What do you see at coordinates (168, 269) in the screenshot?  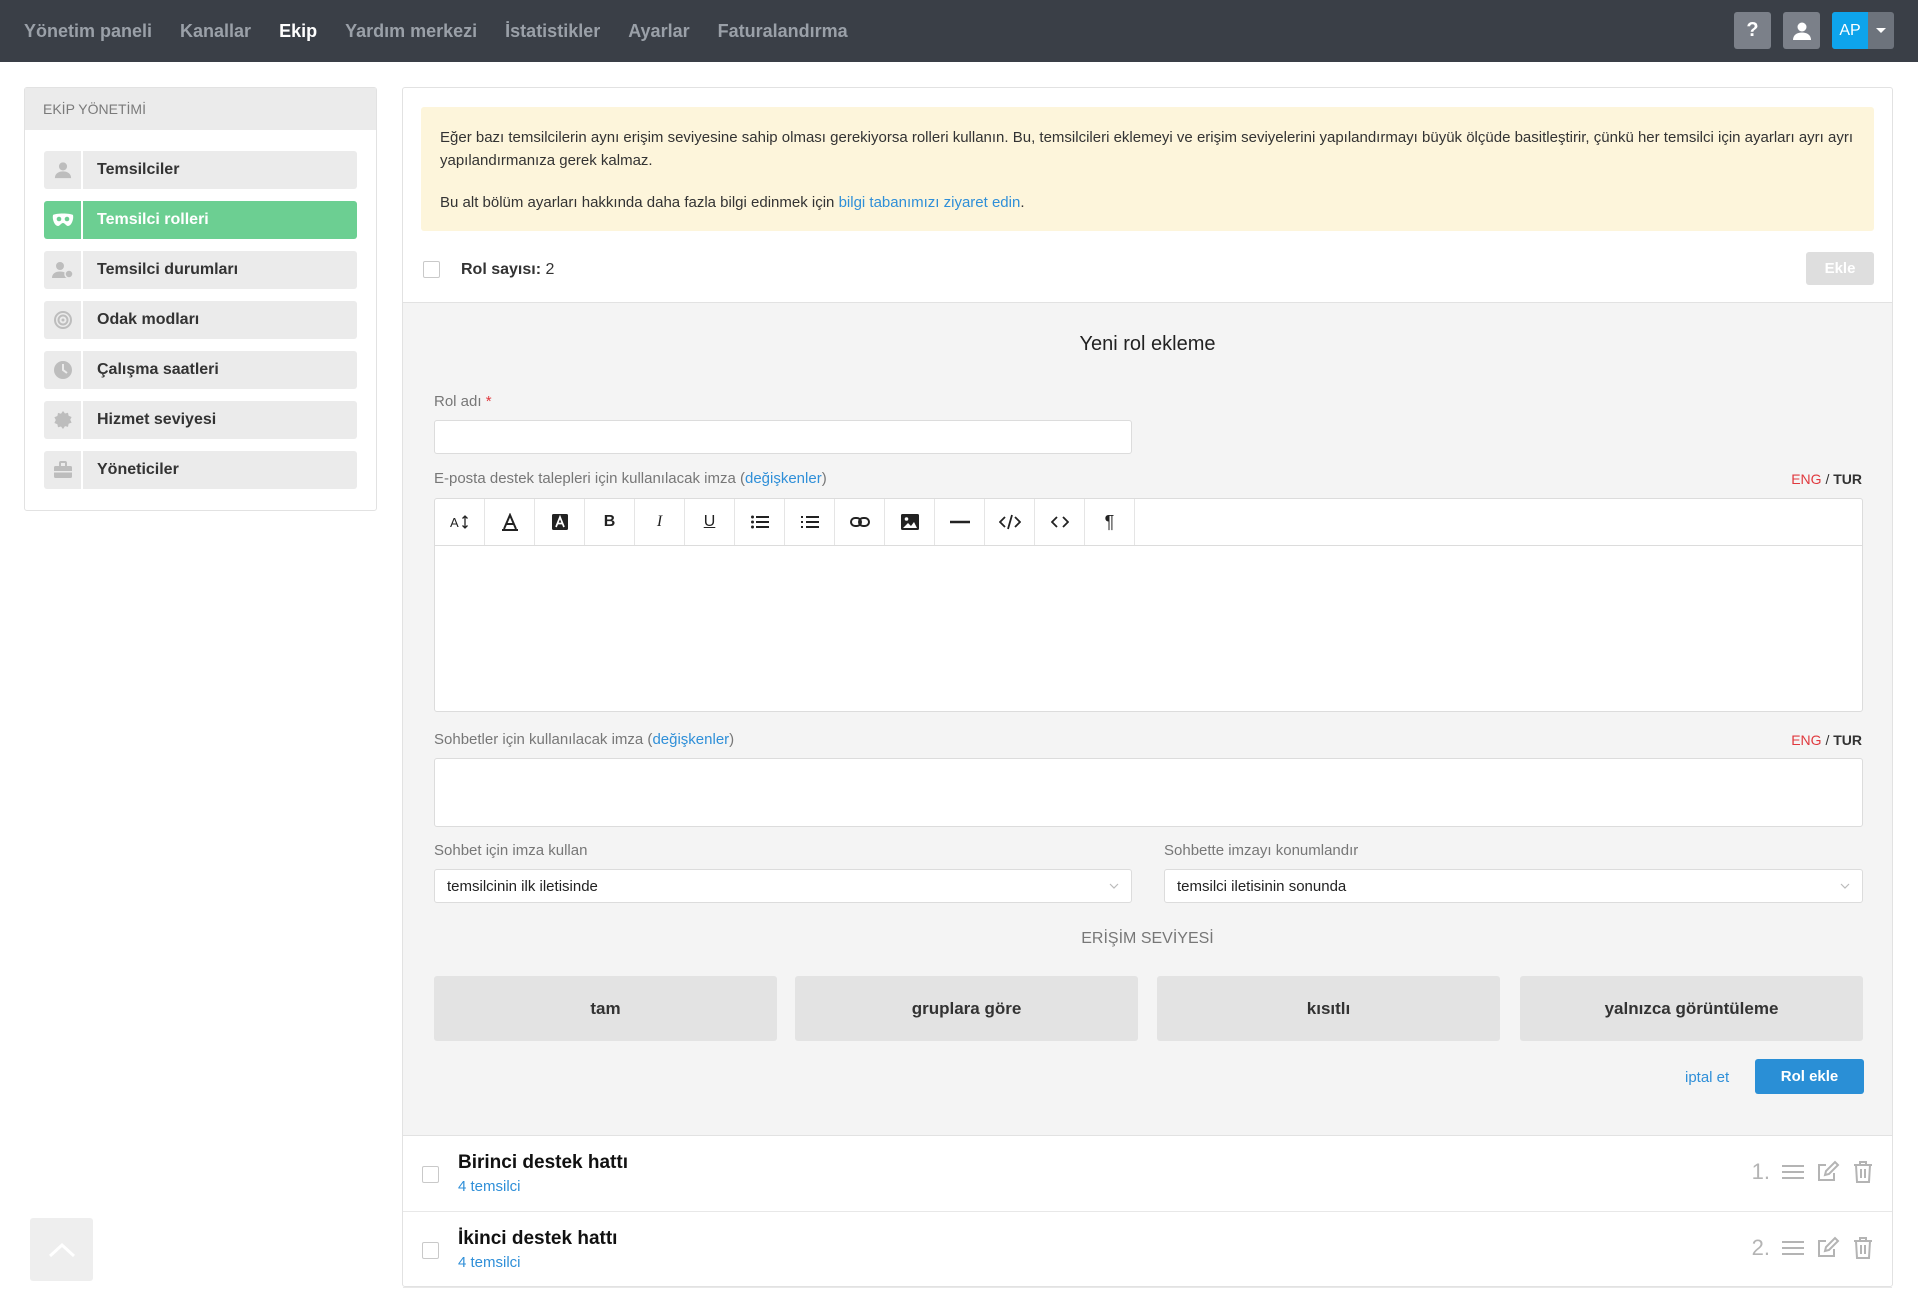 I see `sidebar-item-label: Temsilci durumları` at bounding box center [168, 269].